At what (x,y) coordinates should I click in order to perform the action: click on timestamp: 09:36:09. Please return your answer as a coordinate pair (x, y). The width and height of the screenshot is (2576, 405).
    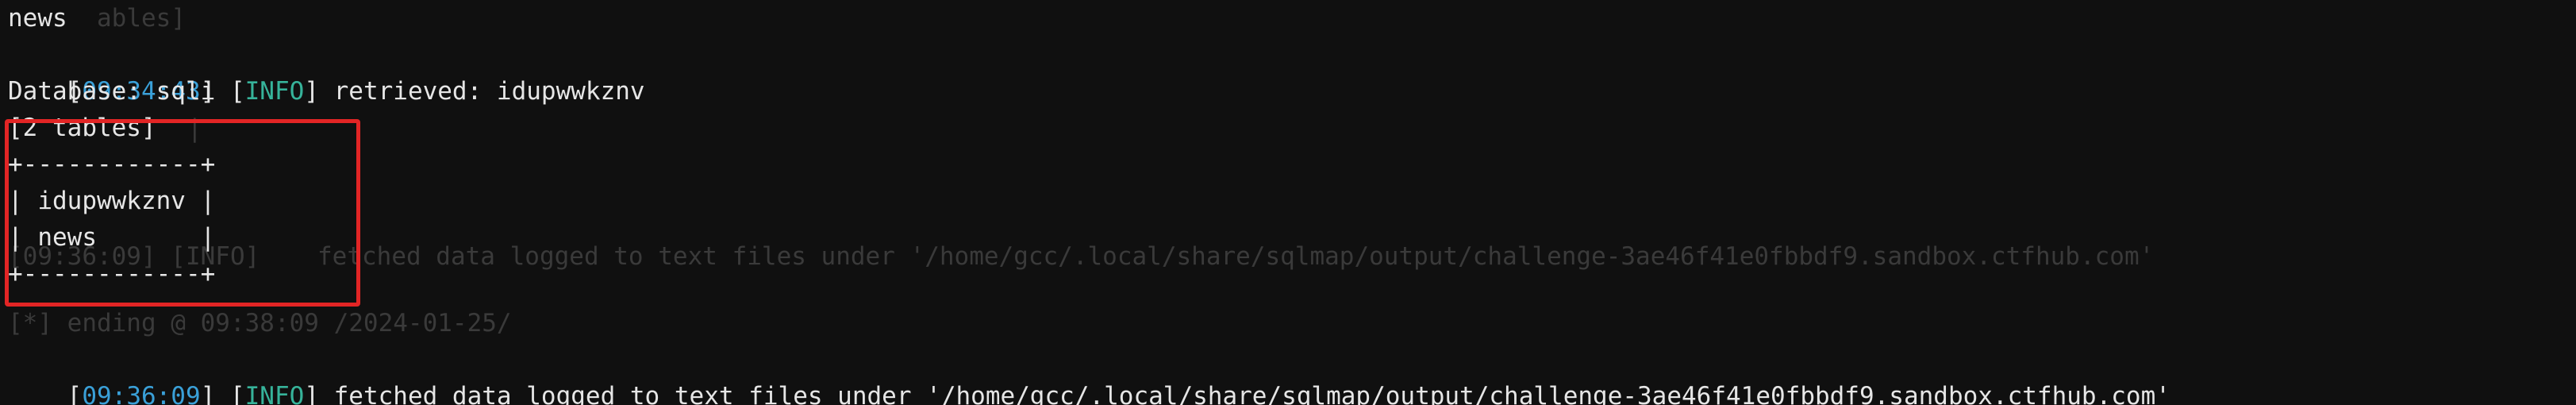
    Looking at the image, I should click on (141, 393).